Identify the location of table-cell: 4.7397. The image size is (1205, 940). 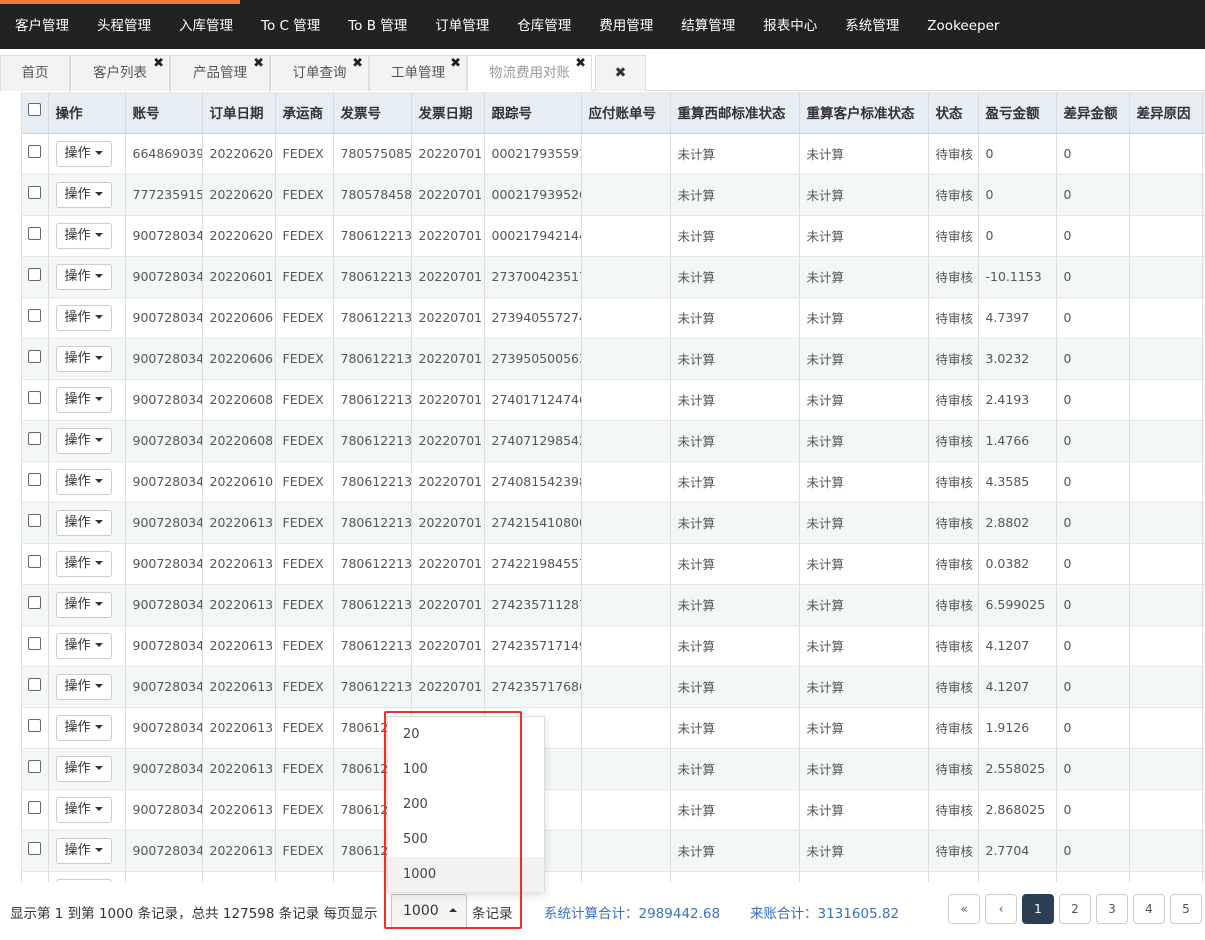
(1017, 318).